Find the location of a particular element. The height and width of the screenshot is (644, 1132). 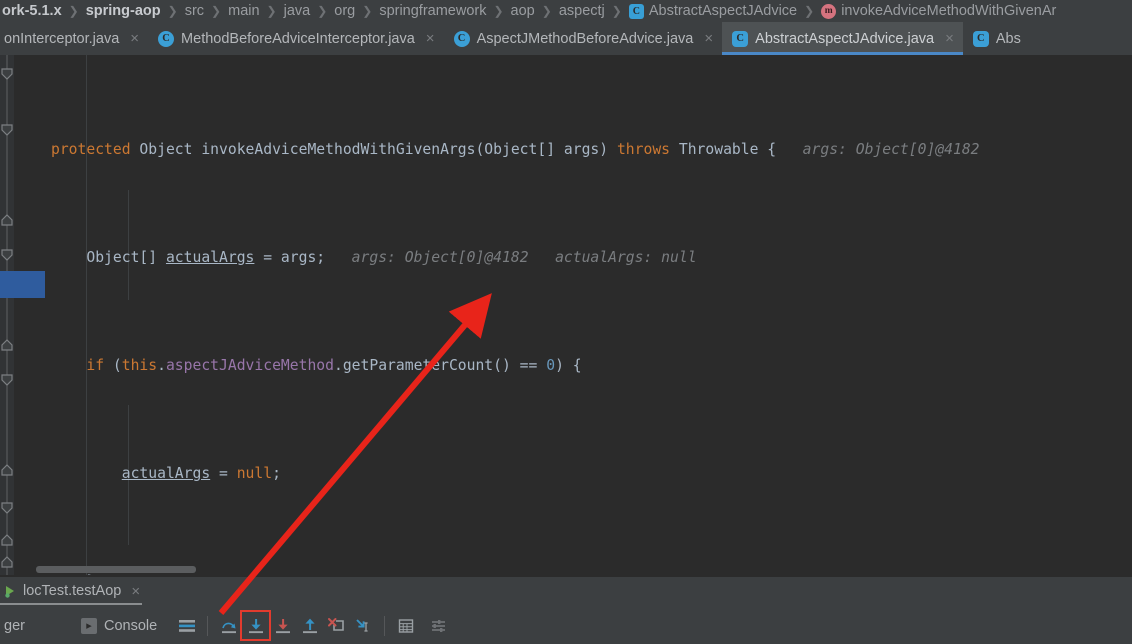

breadcrumb-item-project: ork-5.1.x is located at coordinates (32, 11).